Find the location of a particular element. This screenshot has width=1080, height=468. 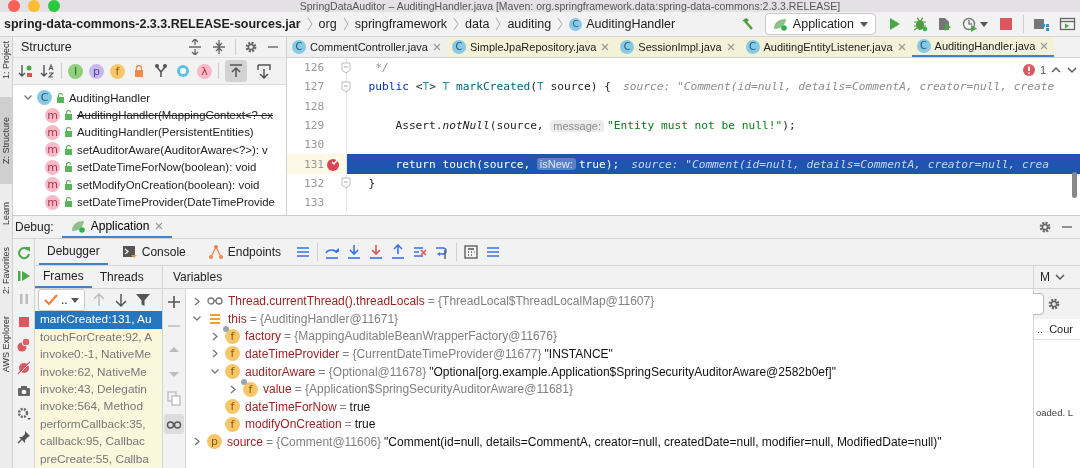

project-structure-icon is located at coordinates (1041, 24).